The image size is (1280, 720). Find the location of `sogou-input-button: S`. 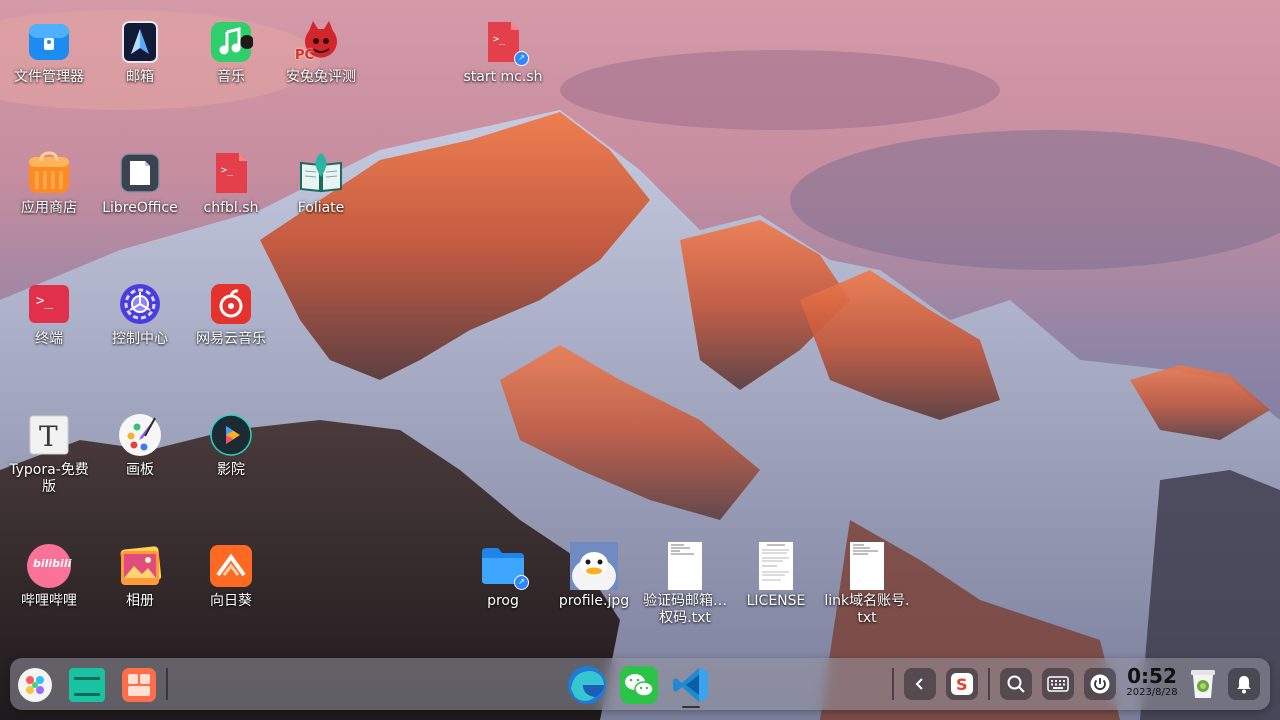

sogou-input-button: S is located at coordinates (962, 684).